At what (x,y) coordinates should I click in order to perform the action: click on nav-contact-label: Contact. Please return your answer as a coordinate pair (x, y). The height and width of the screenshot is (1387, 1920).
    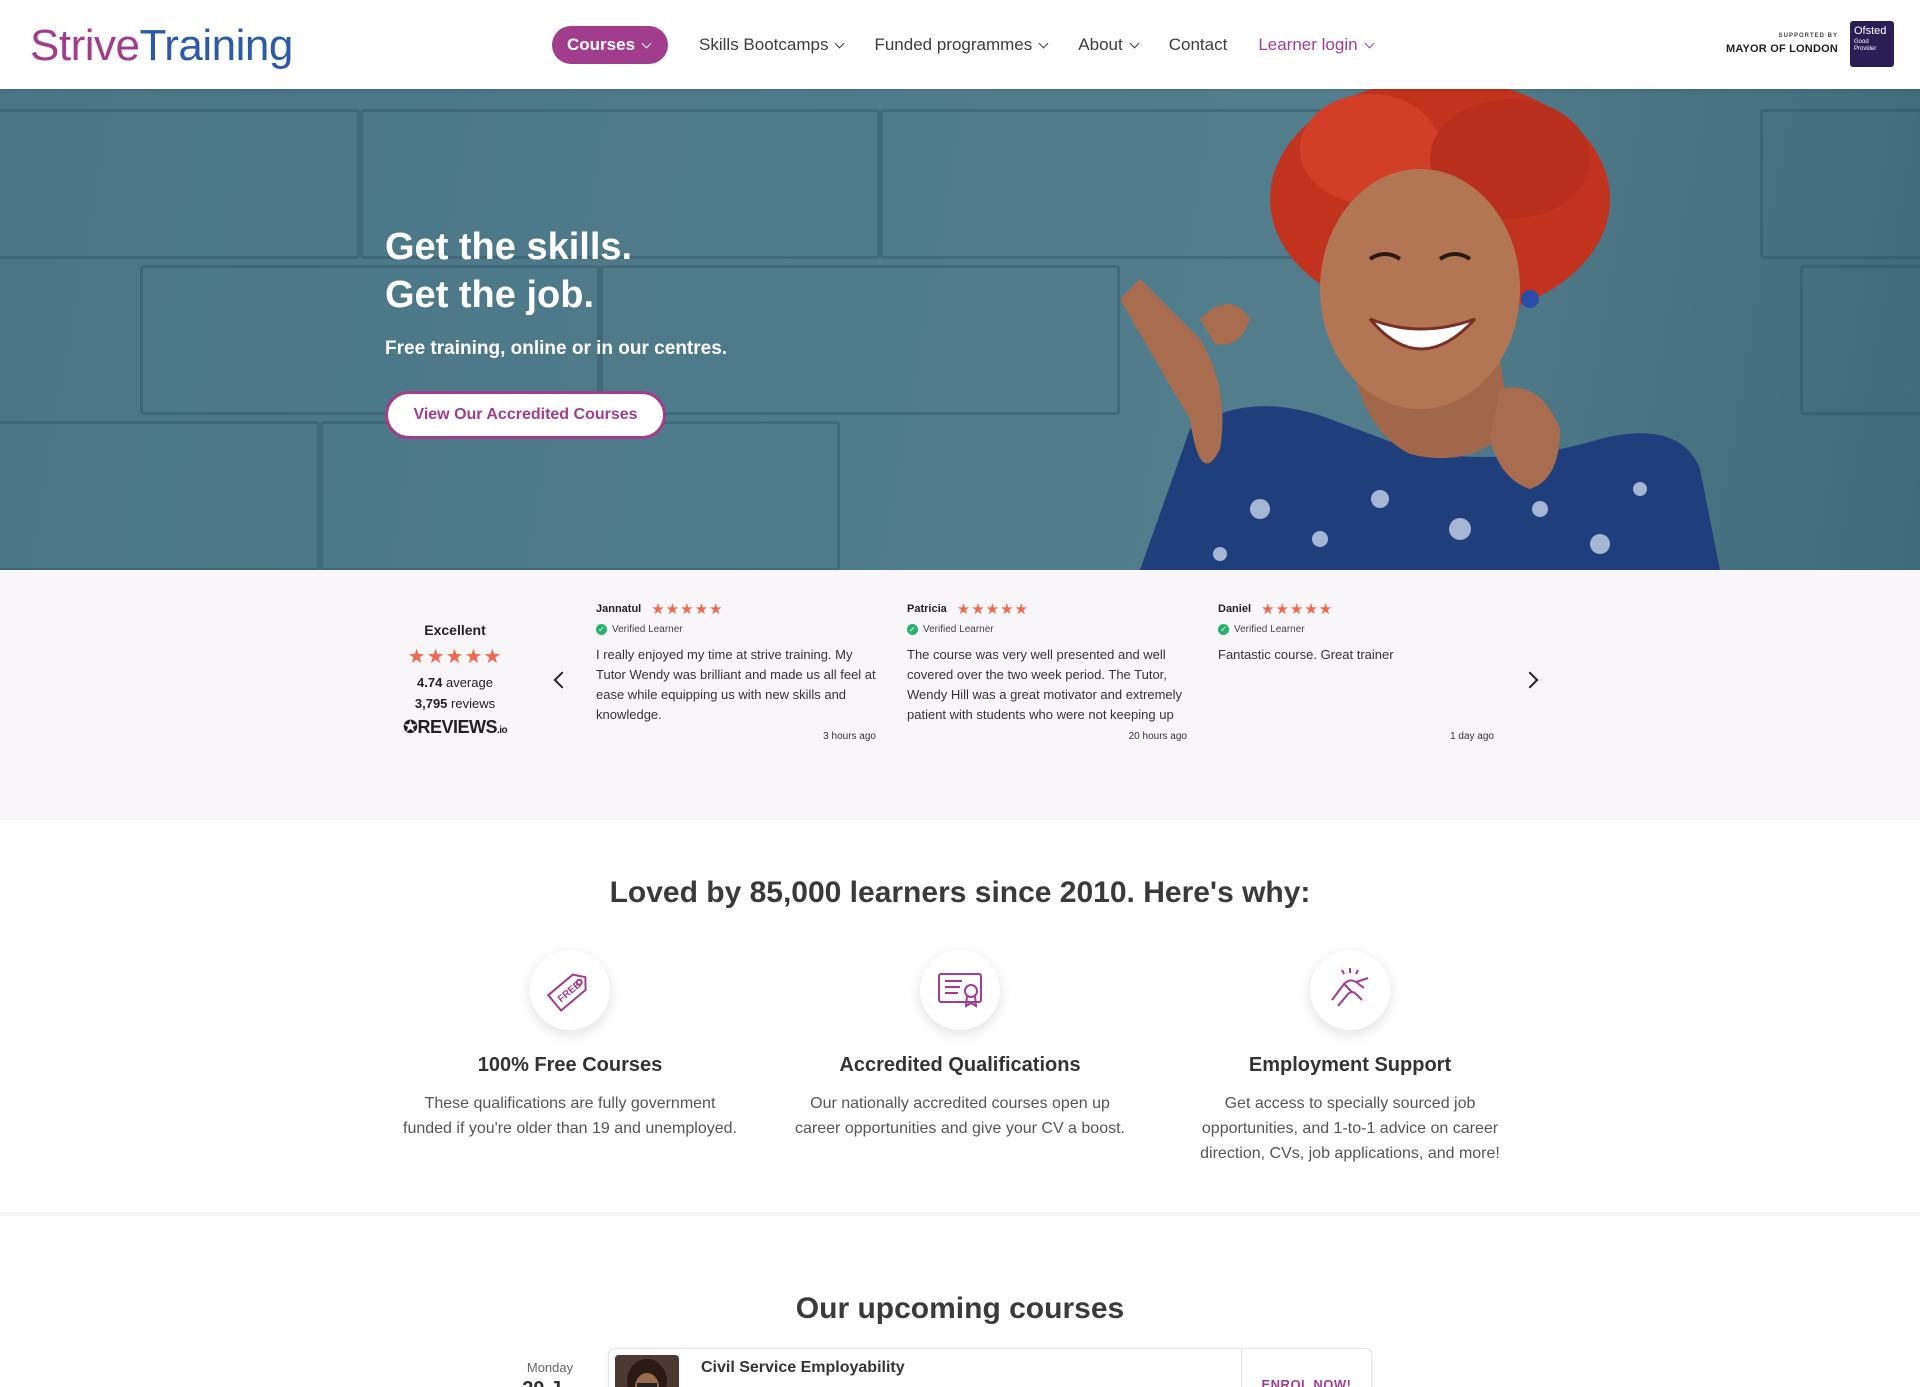
    Looking at the image, I should click on (1198, 44).